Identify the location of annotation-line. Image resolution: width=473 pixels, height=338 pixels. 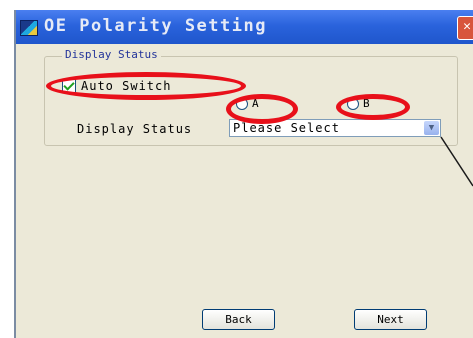
(456, 161).